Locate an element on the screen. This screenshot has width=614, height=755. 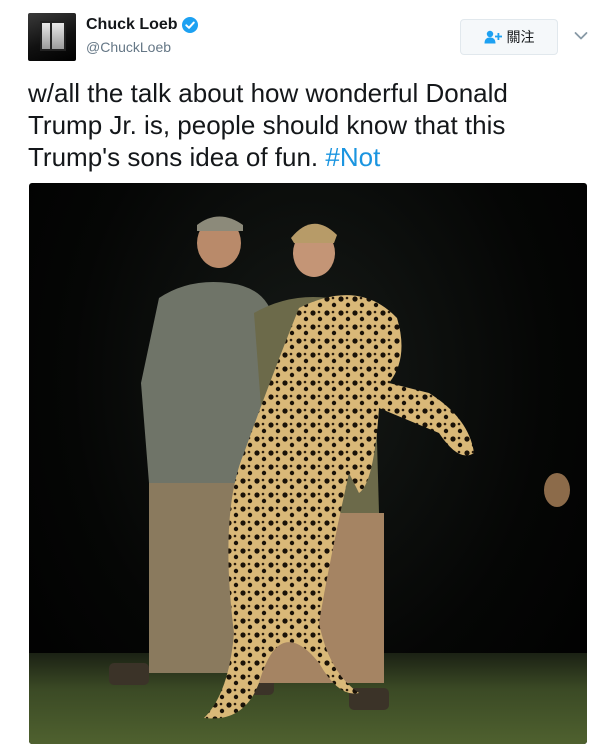
verified-badge-icon is located at coordinates (189, 25).